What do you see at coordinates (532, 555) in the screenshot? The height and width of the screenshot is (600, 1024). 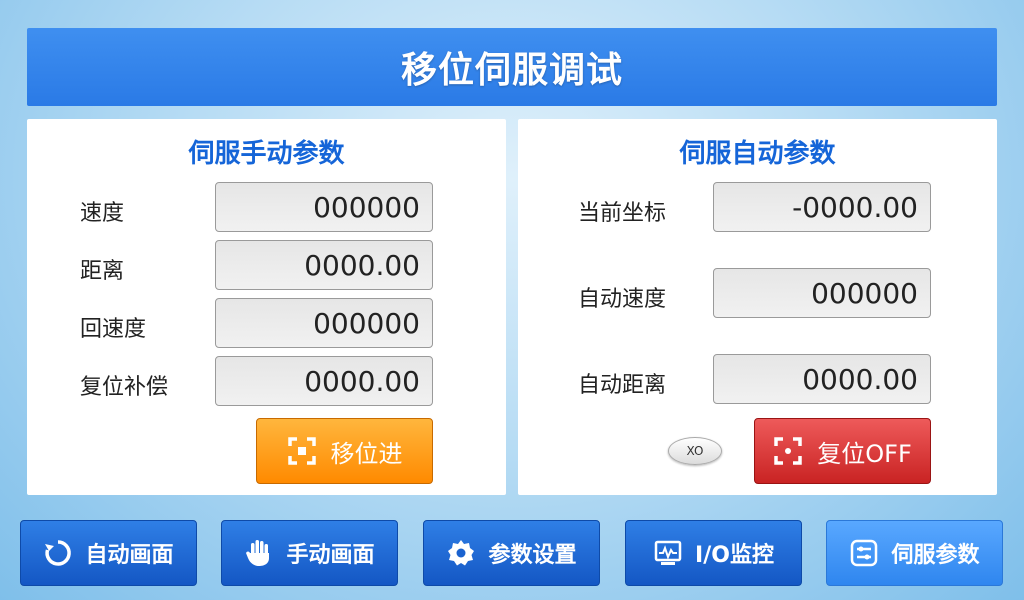 I see `nav-param-label: 参数设置` at bounding box center [532, 555].